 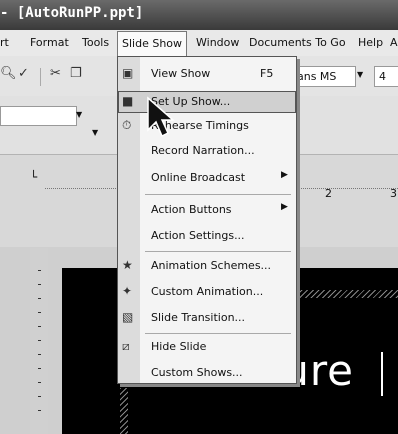 What do you see at coordinates (370, 42) in the screenshot?
I see `menu-help: Help` at bounding box center [370, 42].